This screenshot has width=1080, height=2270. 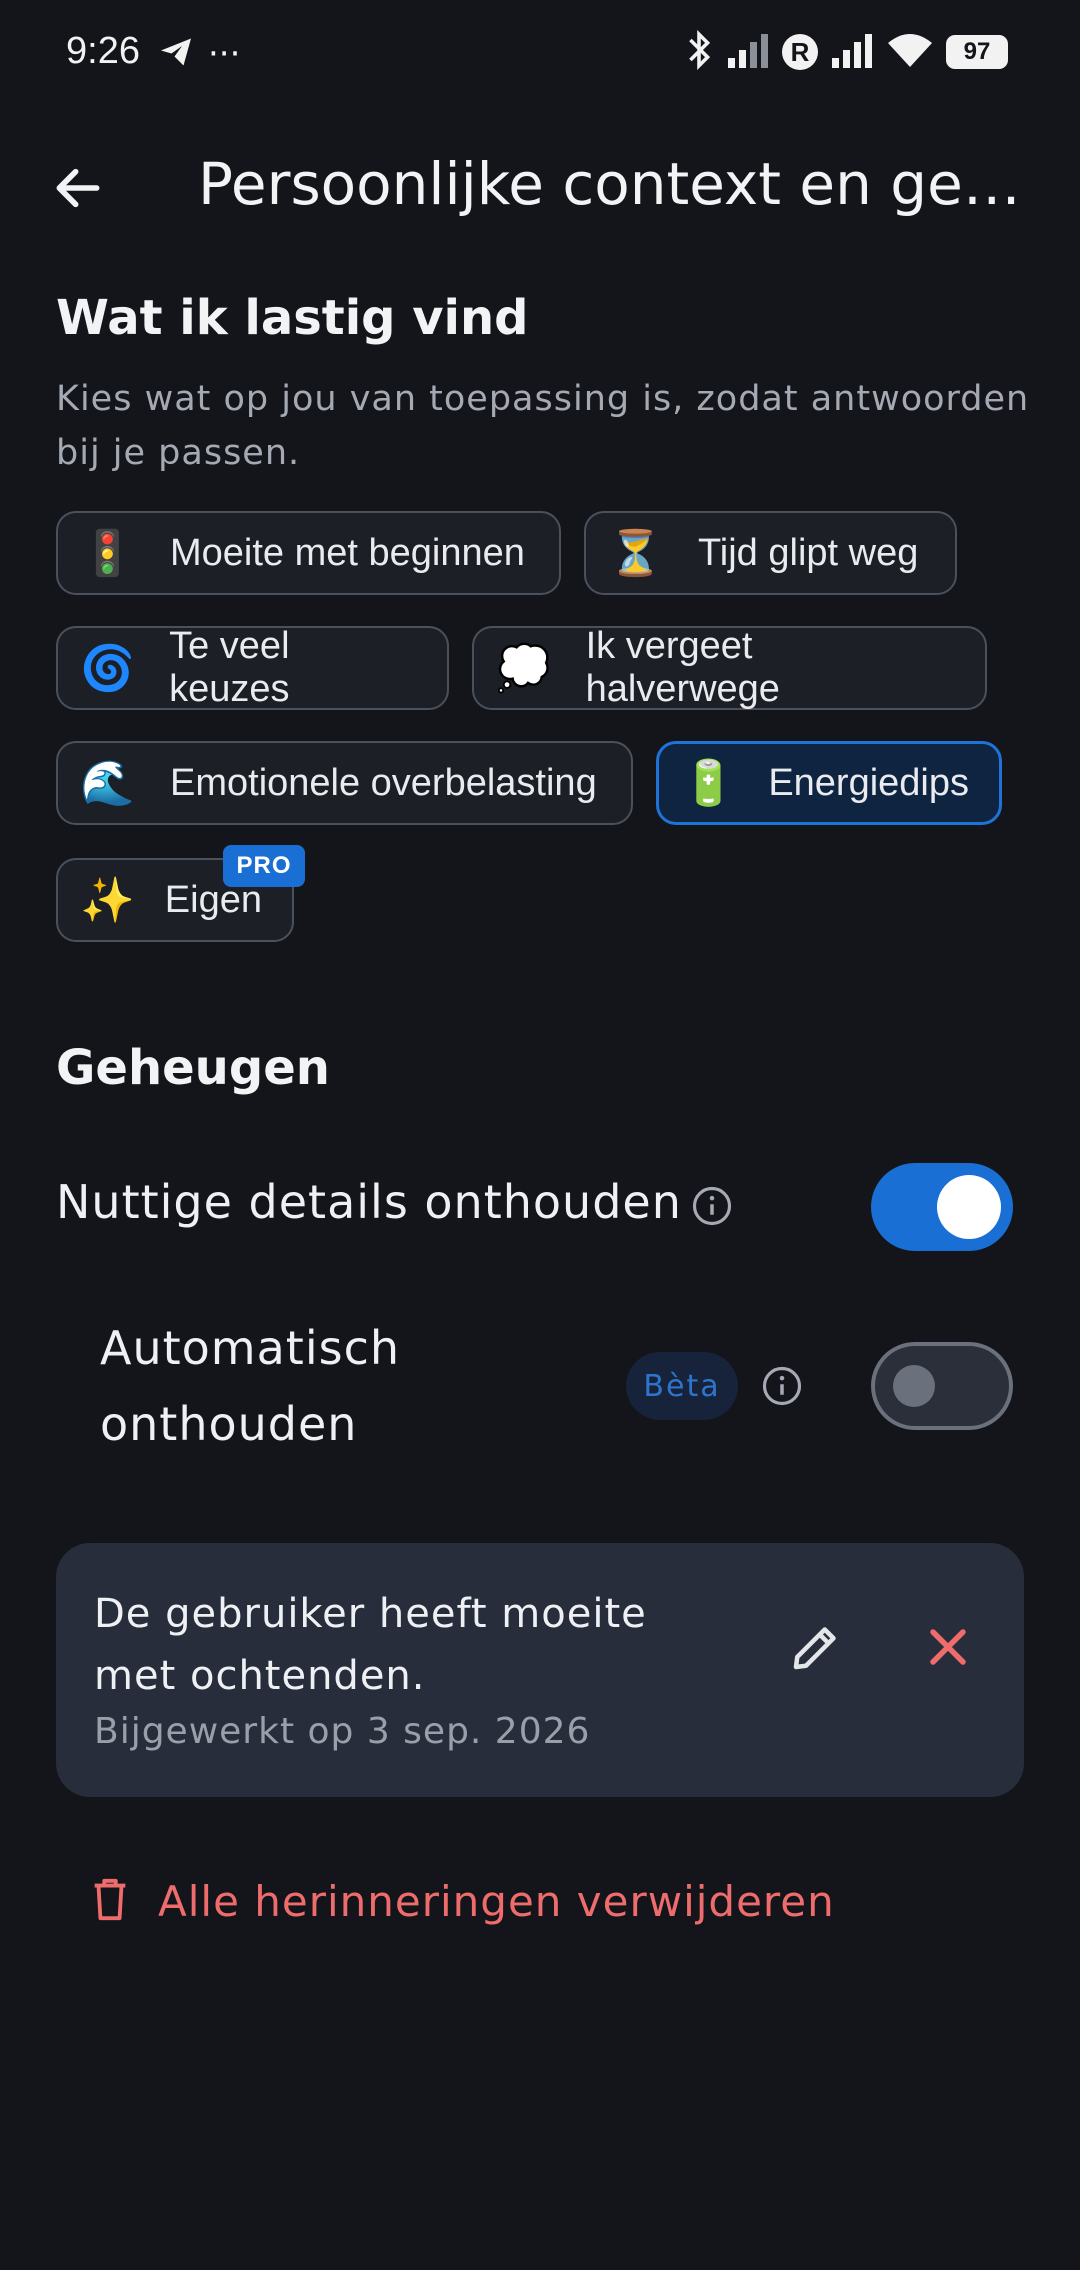 What do you see at coordinates (176, 54) in the screenshot?
I see `telegram-icon` at bounding box center [176, 54].